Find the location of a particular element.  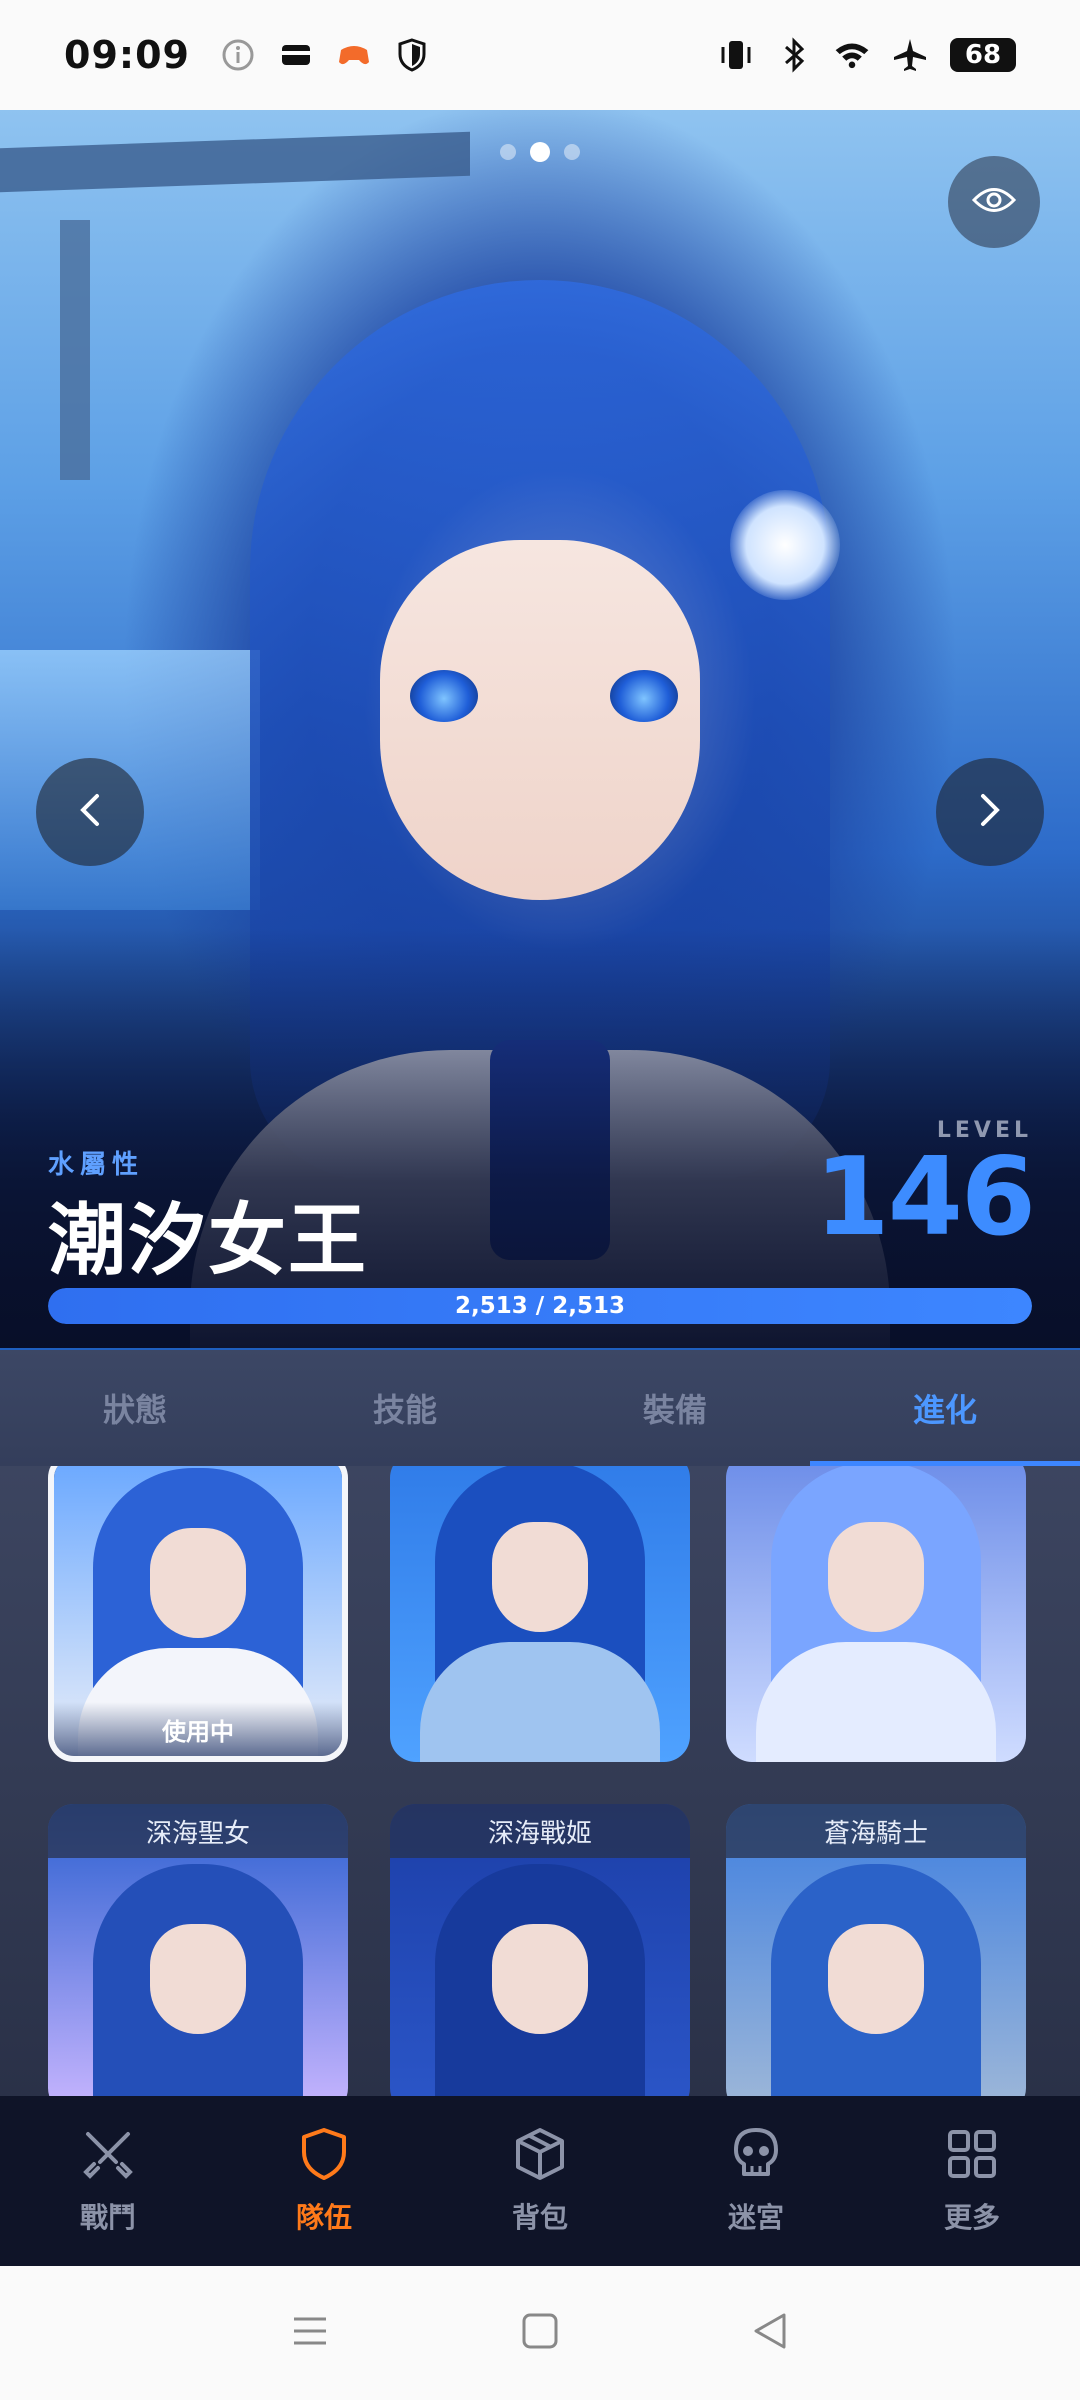

tab-skills: 技能 is located at coordinates (405, 1408).